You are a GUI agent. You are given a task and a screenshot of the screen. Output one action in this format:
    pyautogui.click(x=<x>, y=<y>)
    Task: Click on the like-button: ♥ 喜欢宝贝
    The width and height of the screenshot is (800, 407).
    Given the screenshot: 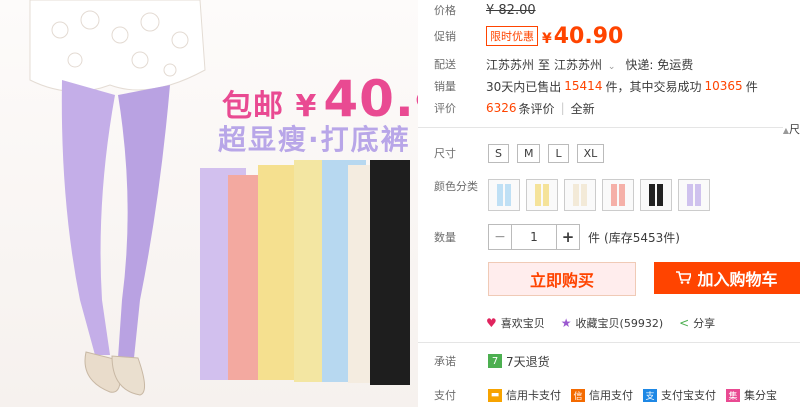 What is the action you would take?
    pyautogui.click(x=515, y=323)
    